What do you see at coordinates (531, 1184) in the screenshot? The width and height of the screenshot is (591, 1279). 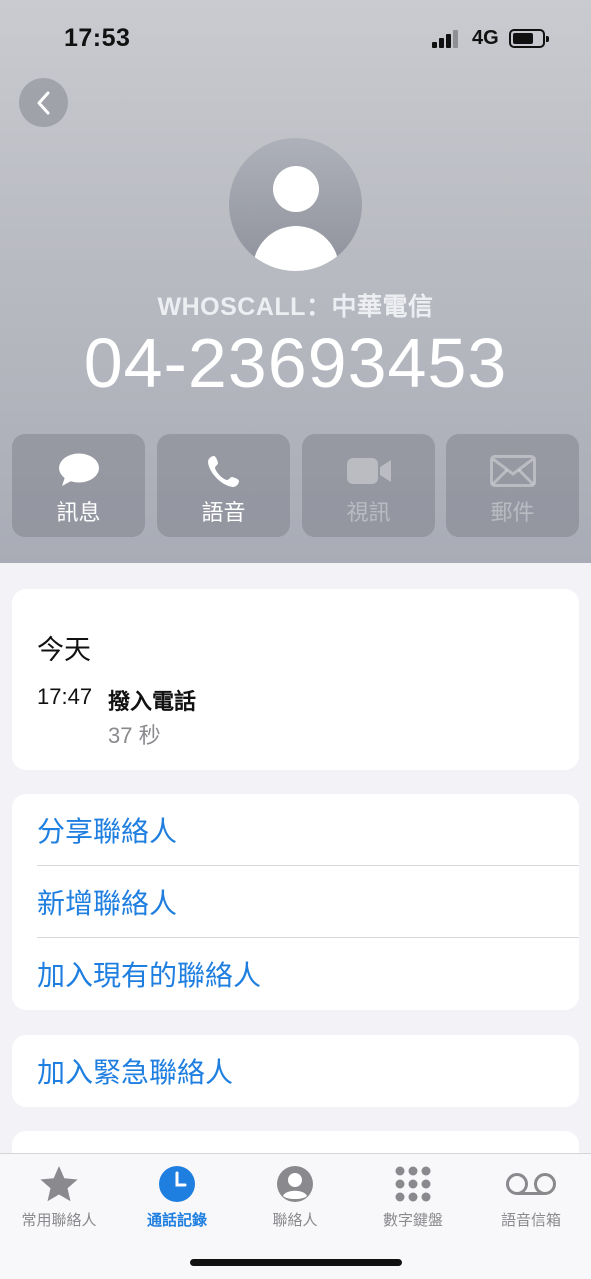 I see `voicemail-icon` at bounding box center [531, 1184].